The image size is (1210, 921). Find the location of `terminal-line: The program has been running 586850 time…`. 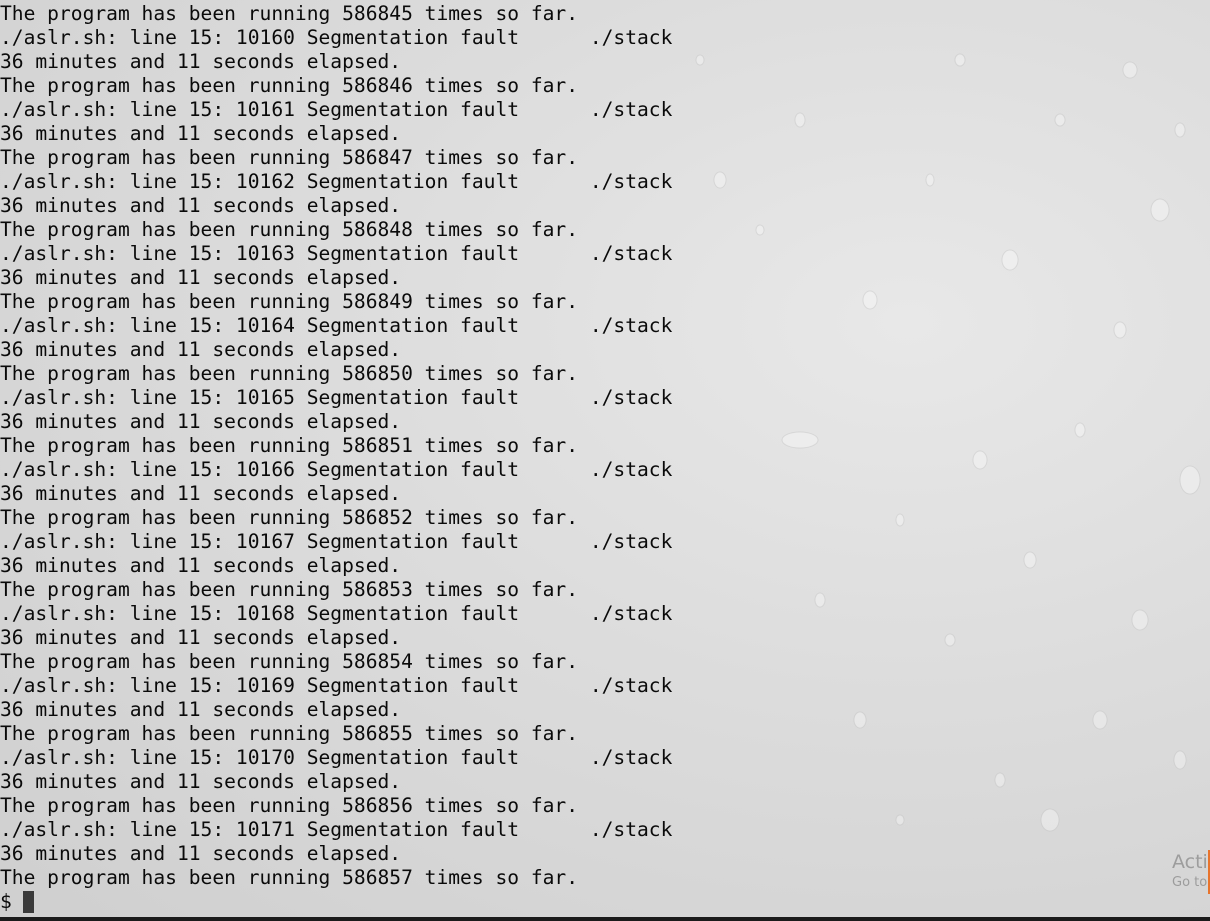

terminal-line: The program has been running 586850 time… is located at coordinates (289, 373).